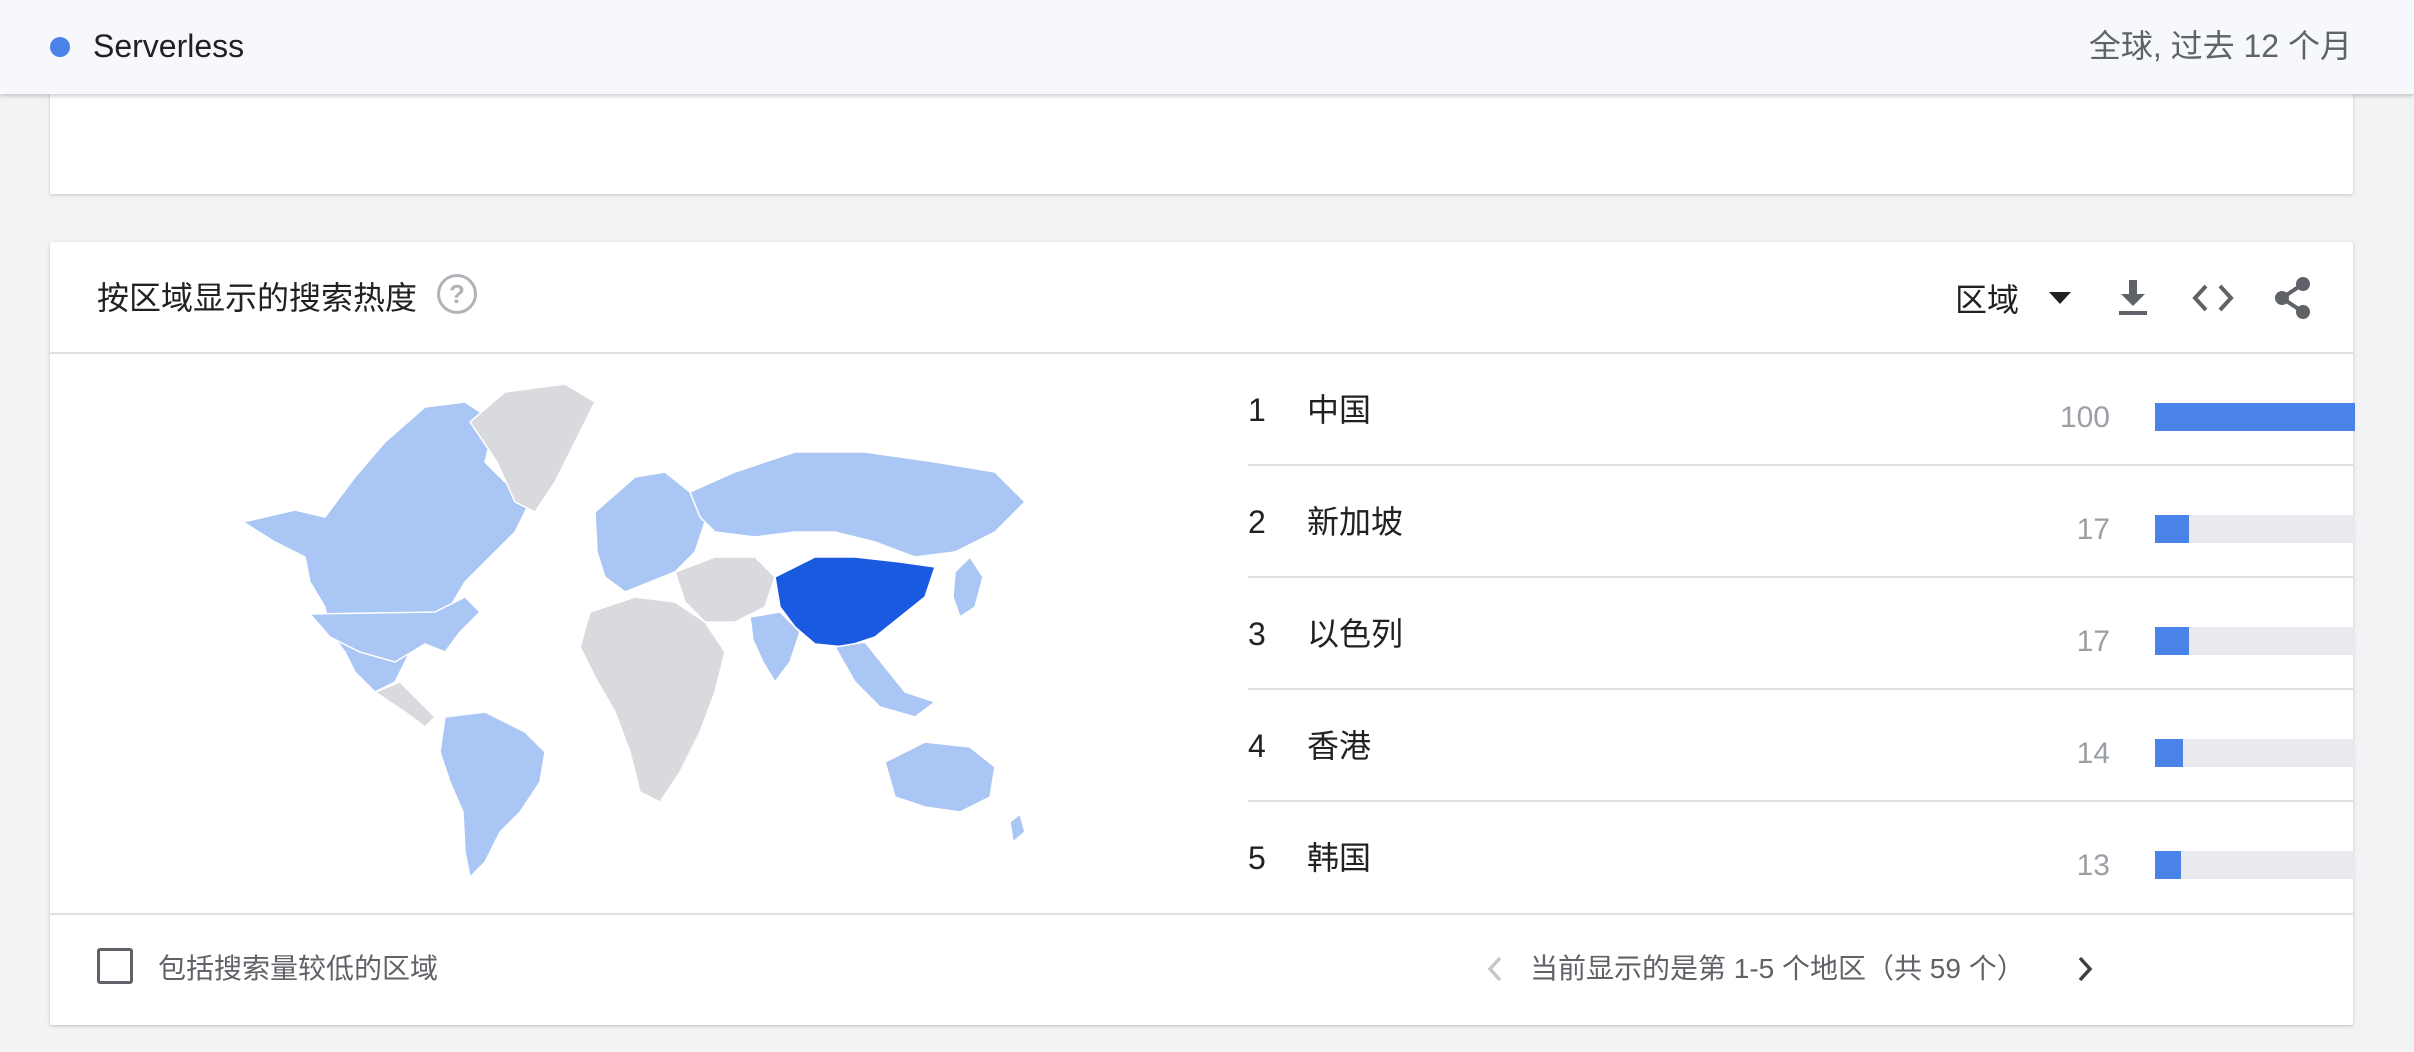 This screenshot has width=2414, height=1052. I want to click on embed-code-icon, so click(2213, 298).